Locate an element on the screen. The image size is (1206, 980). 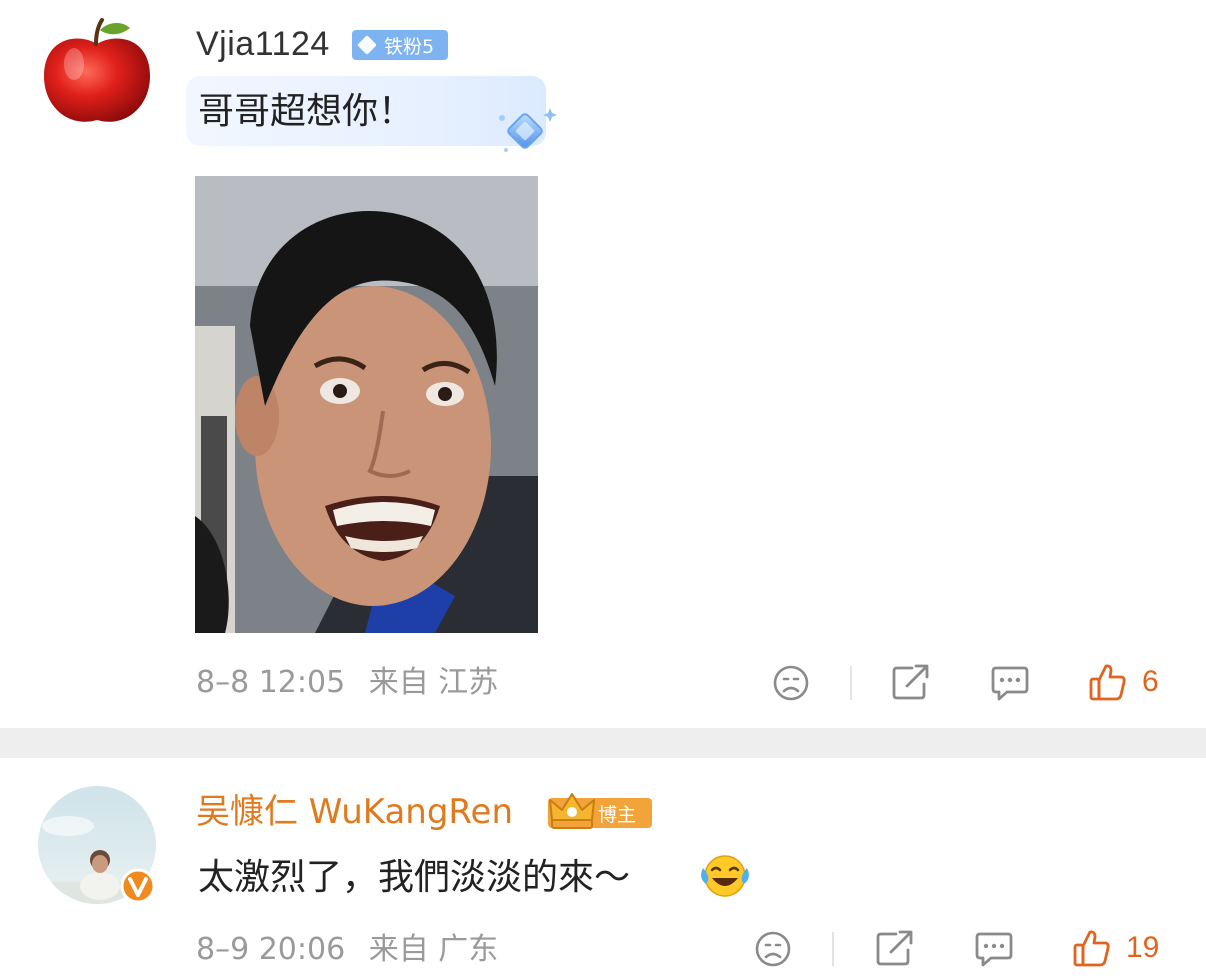
blogger-badge: 博主 is located at coordinates (600, 811).